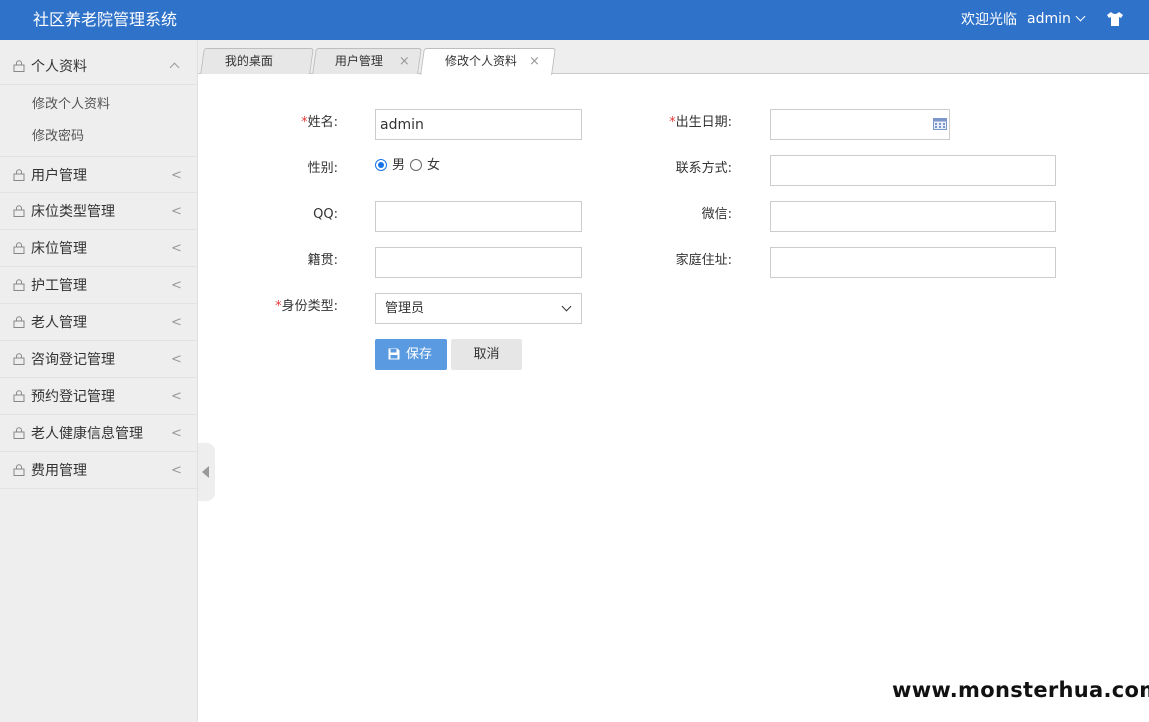  What do you see at coordinates (87, 434) in the screenshot?
I see `sidebar-item-label: 老人健康信息管理` at bounding box center [87, 434].